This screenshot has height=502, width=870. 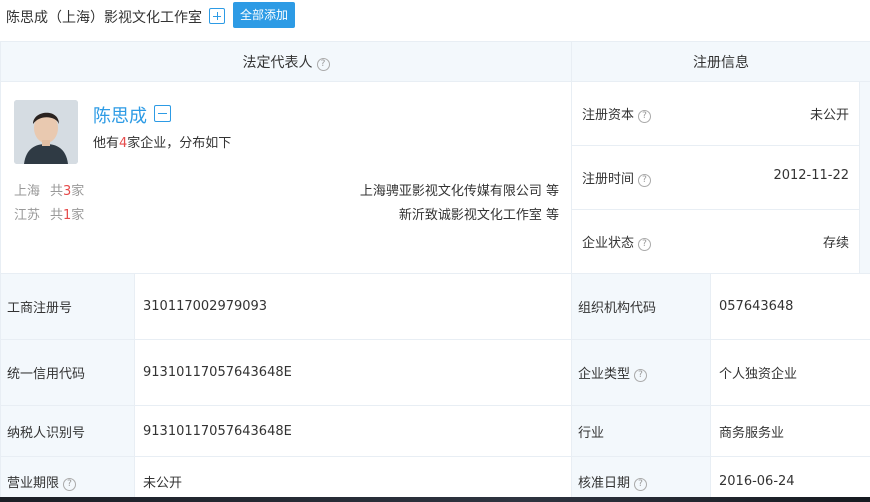 I want to click on region-count: 共3家, so click(x=67, y=189).